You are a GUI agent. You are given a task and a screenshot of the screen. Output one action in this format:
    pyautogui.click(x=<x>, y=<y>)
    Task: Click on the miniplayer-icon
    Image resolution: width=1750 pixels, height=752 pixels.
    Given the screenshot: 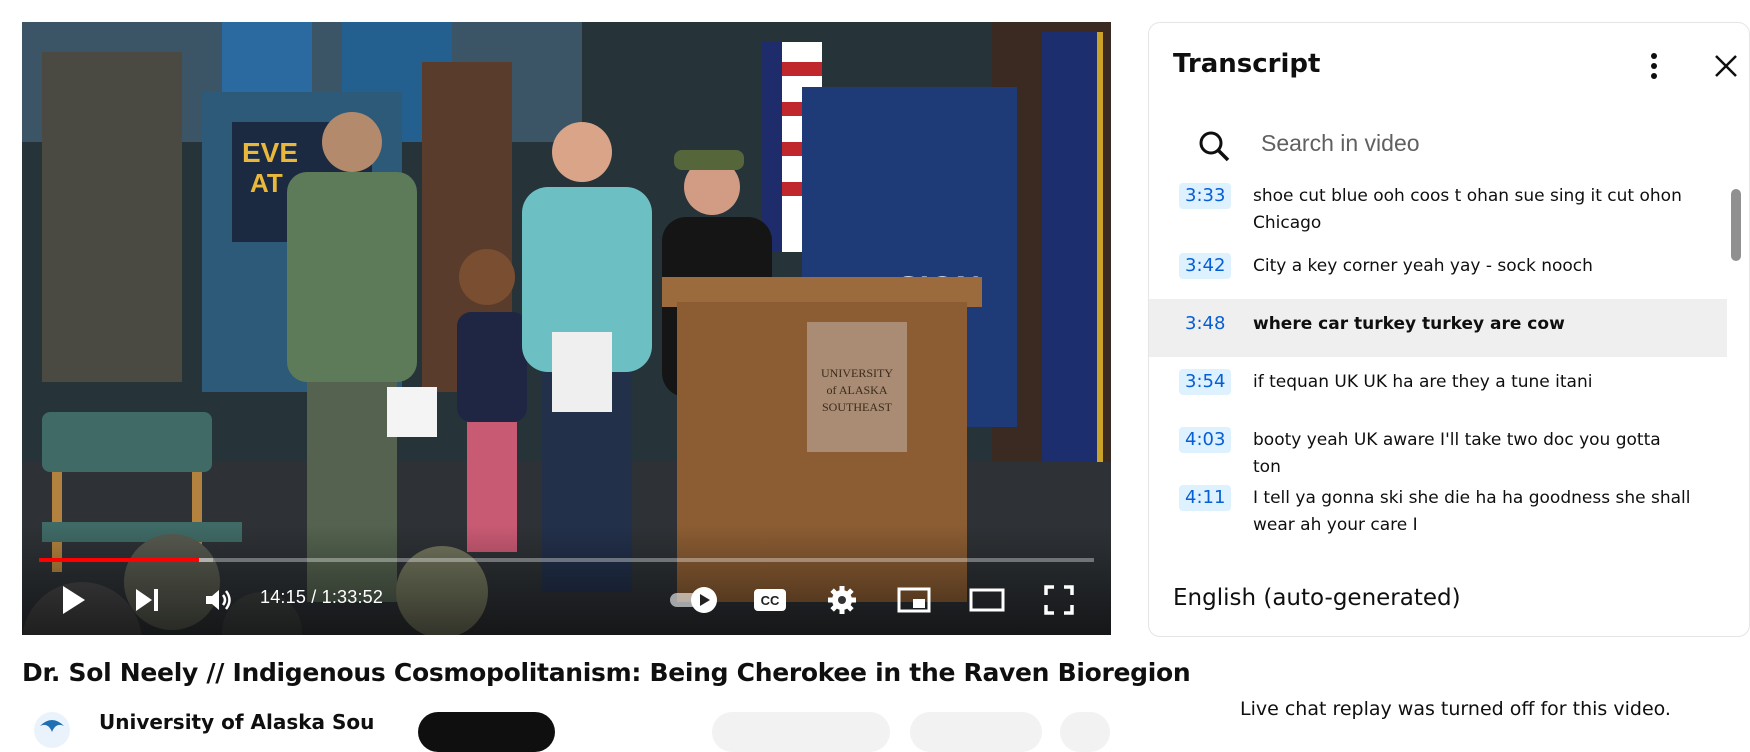 What is the action you would take?
    pyautogui.click(x=914, y=600)
    